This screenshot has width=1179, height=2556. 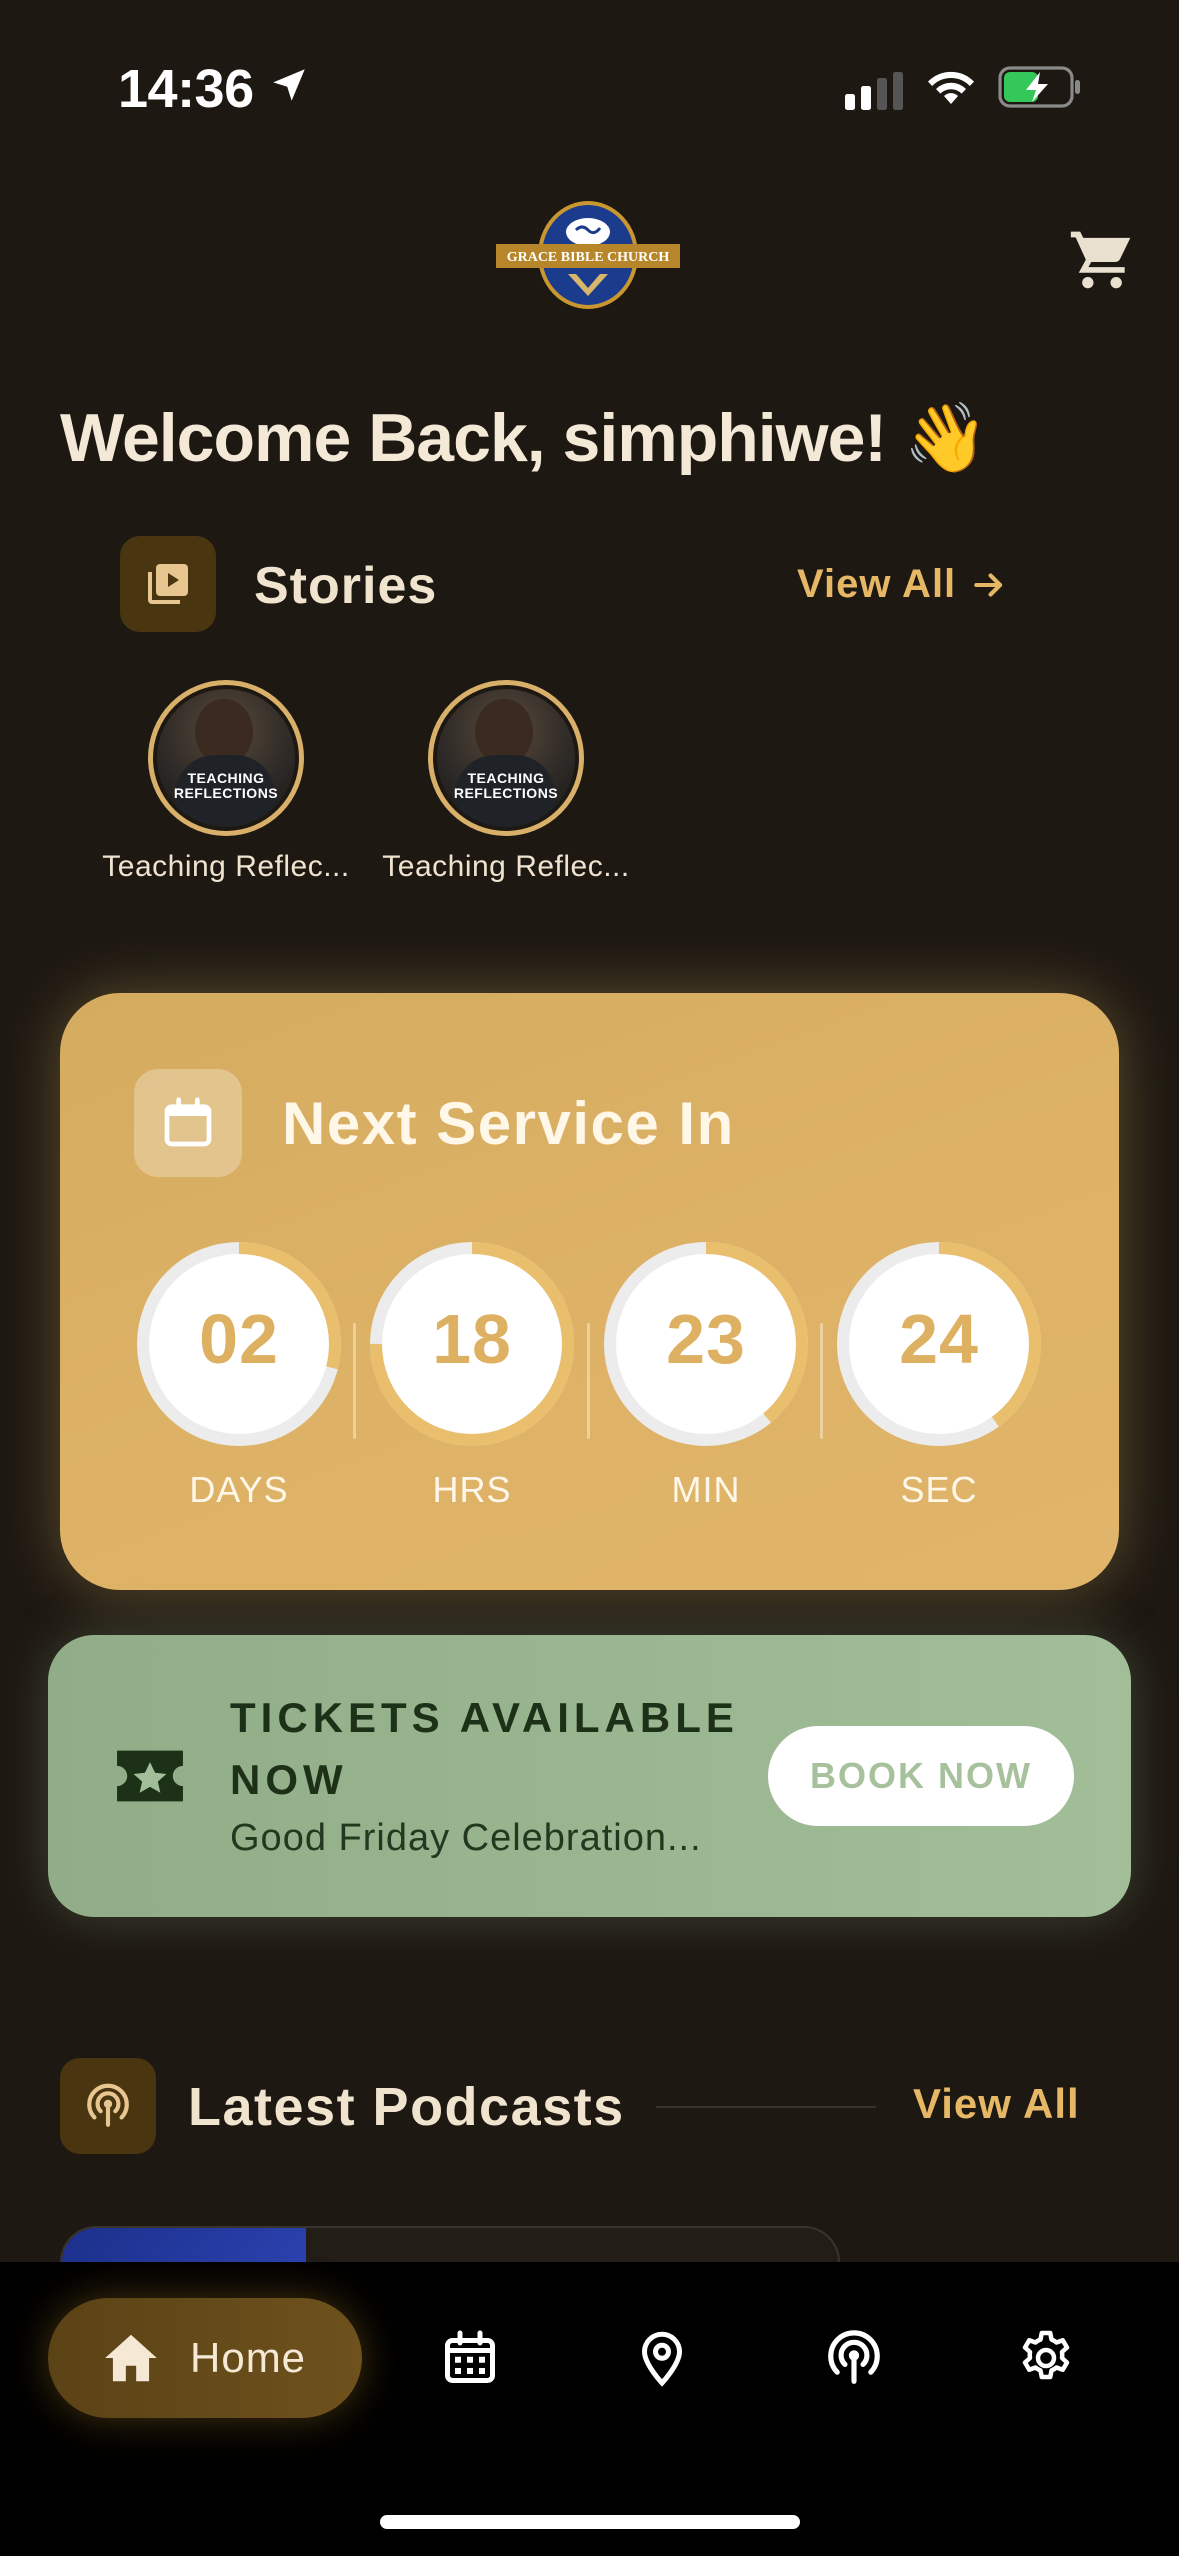 I want to click on tab-home: Home, so click(x=205, y=2358).